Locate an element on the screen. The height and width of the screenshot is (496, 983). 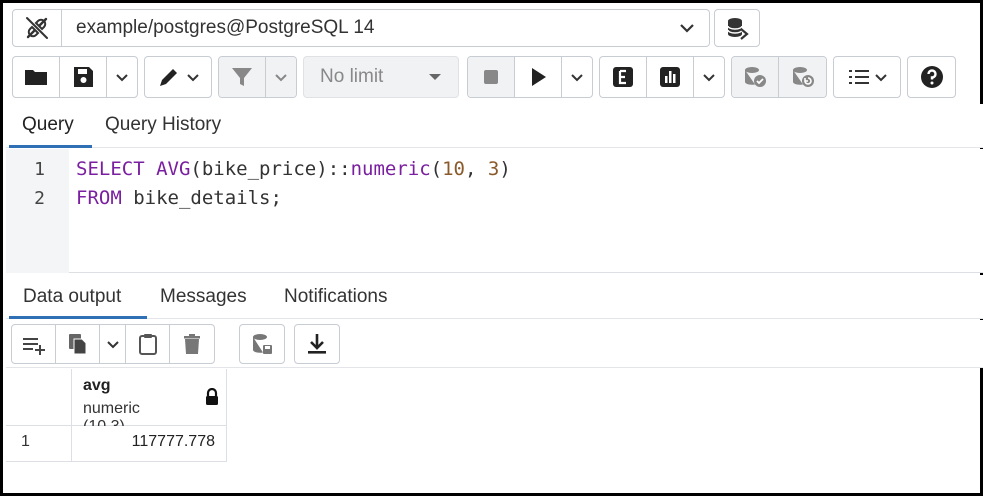
paste-button is located at coordinates (148, 344).